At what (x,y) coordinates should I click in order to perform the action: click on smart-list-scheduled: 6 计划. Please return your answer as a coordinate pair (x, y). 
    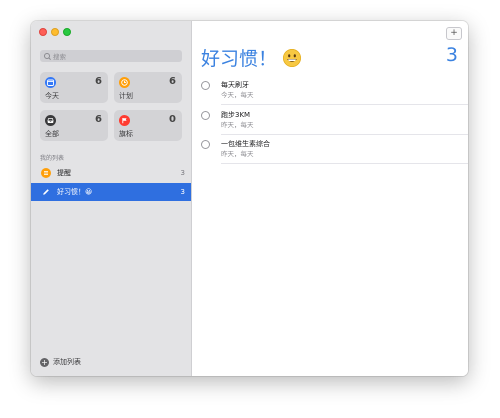
    Looking at the image, I should click on (148, 87).